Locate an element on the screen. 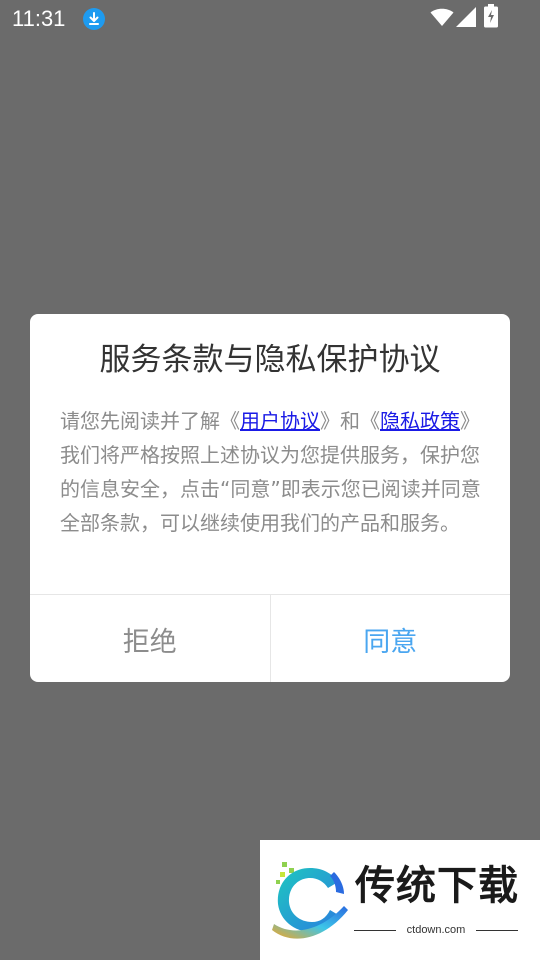 The width and height of the screenshot is (540, 960). download-icon is located at coordinates (94, 19).